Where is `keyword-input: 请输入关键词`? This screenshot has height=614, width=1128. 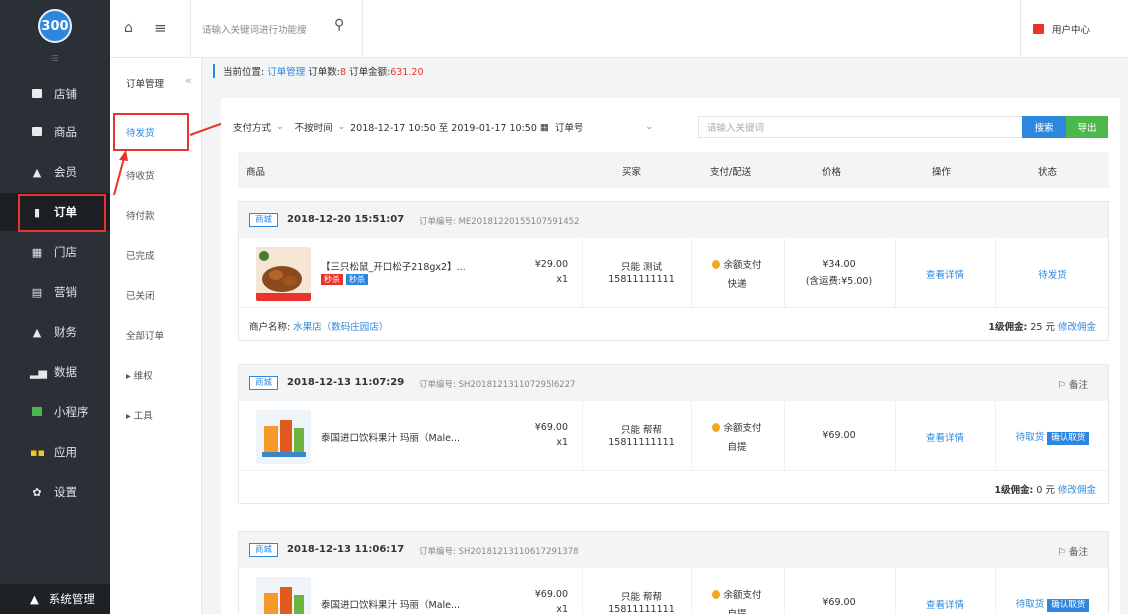
keyword-input: 请输入关键词 is located at coordinates (863, 127).